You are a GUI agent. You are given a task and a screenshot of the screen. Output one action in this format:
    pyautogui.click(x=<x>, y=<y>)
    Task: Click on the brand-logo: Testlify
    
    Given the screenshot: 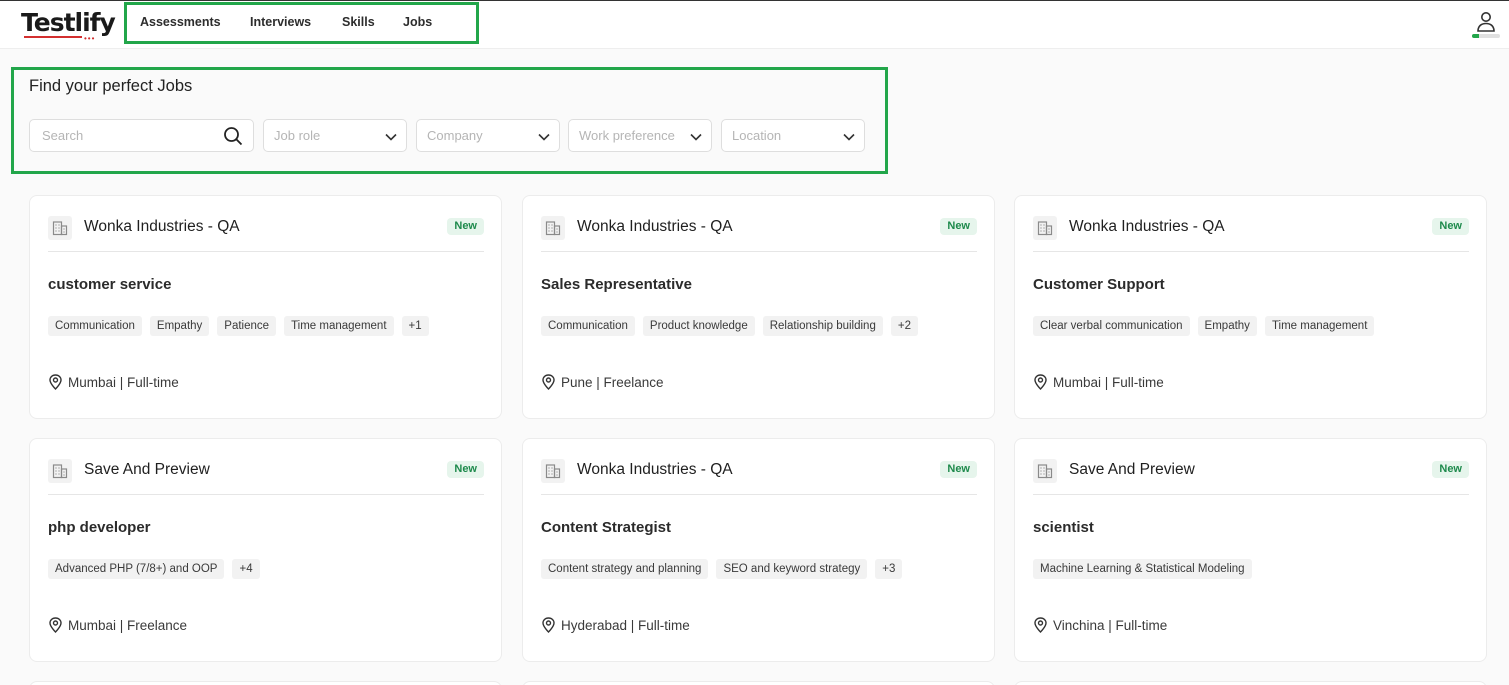 What is the action you would take?
    pyautogui.click(x=68, y=22)
    